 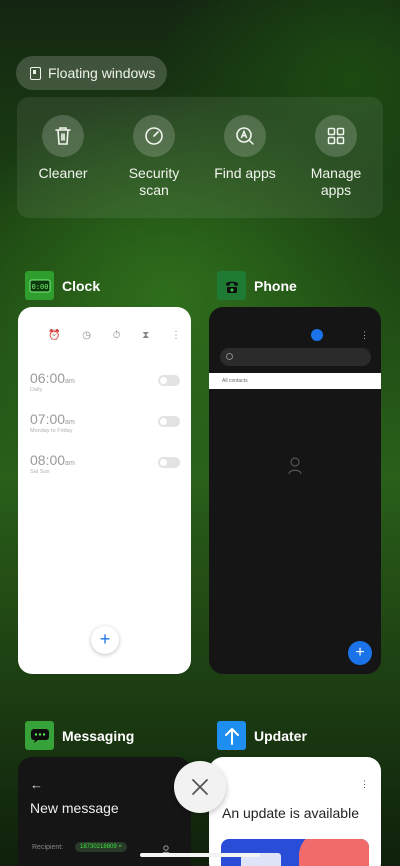 I want to click on clear-all-button, so click(x=200, y=787).